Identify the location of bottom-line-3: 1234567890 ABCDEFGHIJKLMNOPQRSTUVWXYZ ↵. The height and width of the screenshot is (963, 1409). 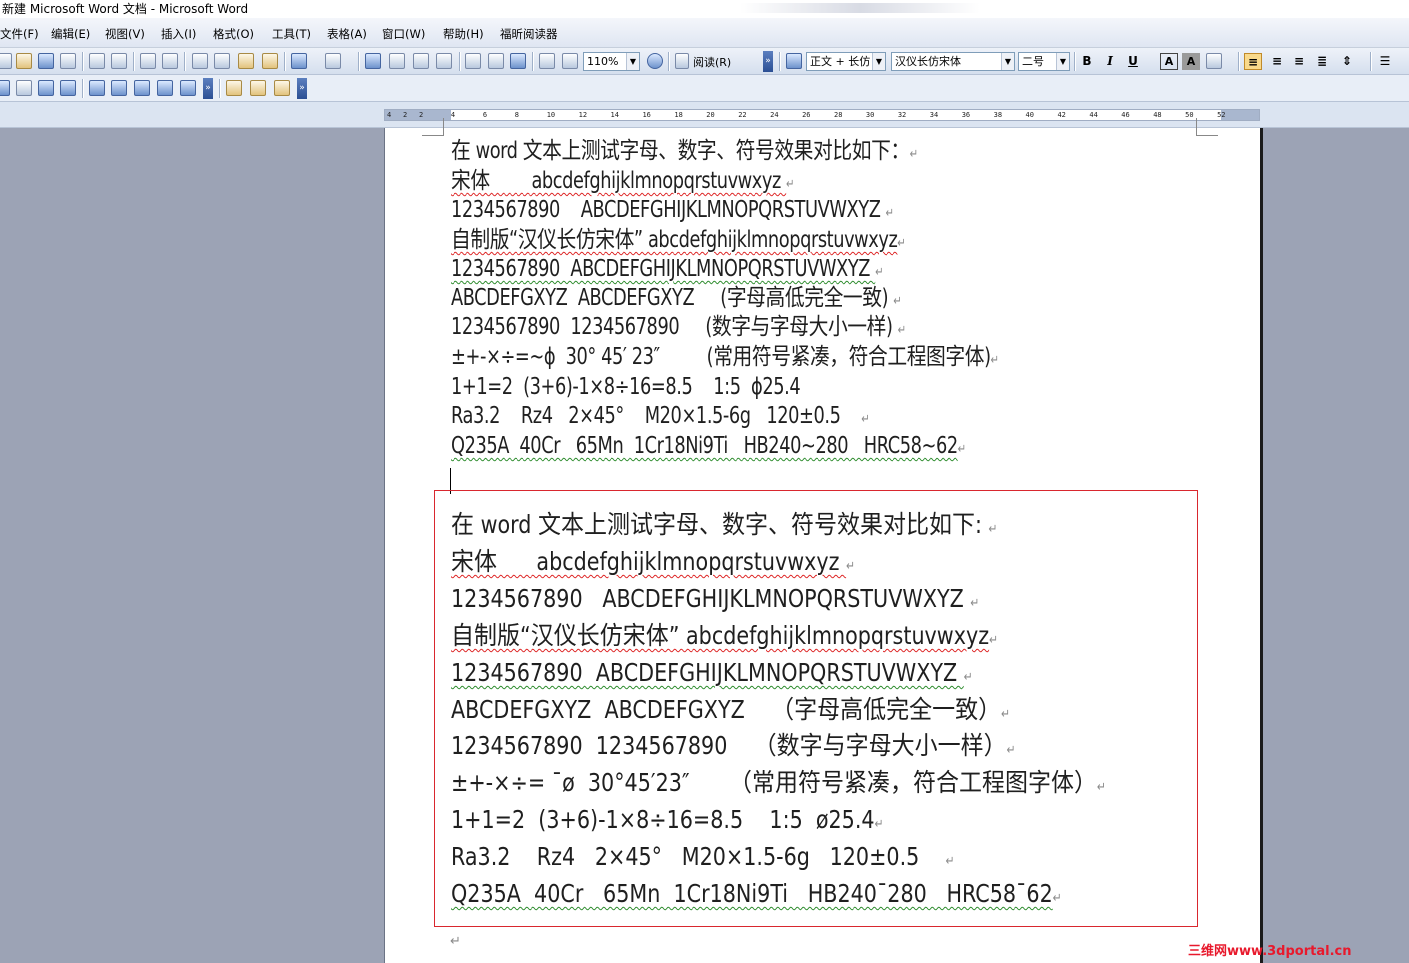
(715, 598).